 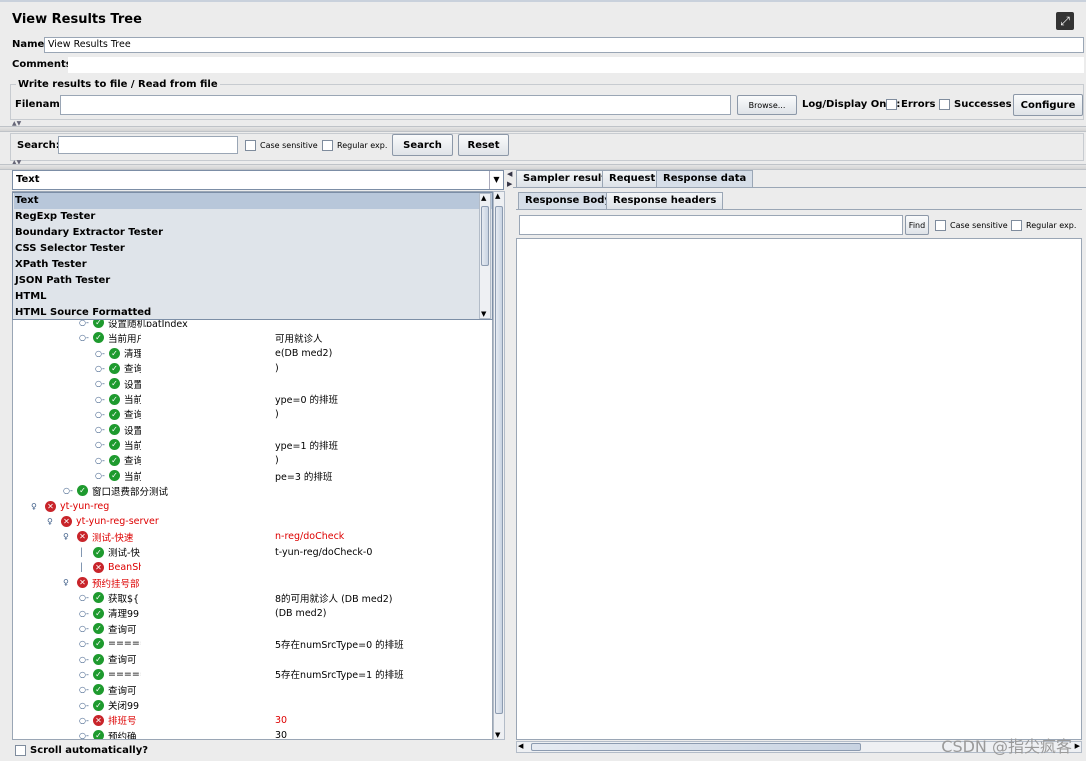 What do you see at coordinates (103, 521) in the screenshot?
I see `tree-row: ♀ ✕ yt-yun-reg-server` at bounding box center [103, 521].